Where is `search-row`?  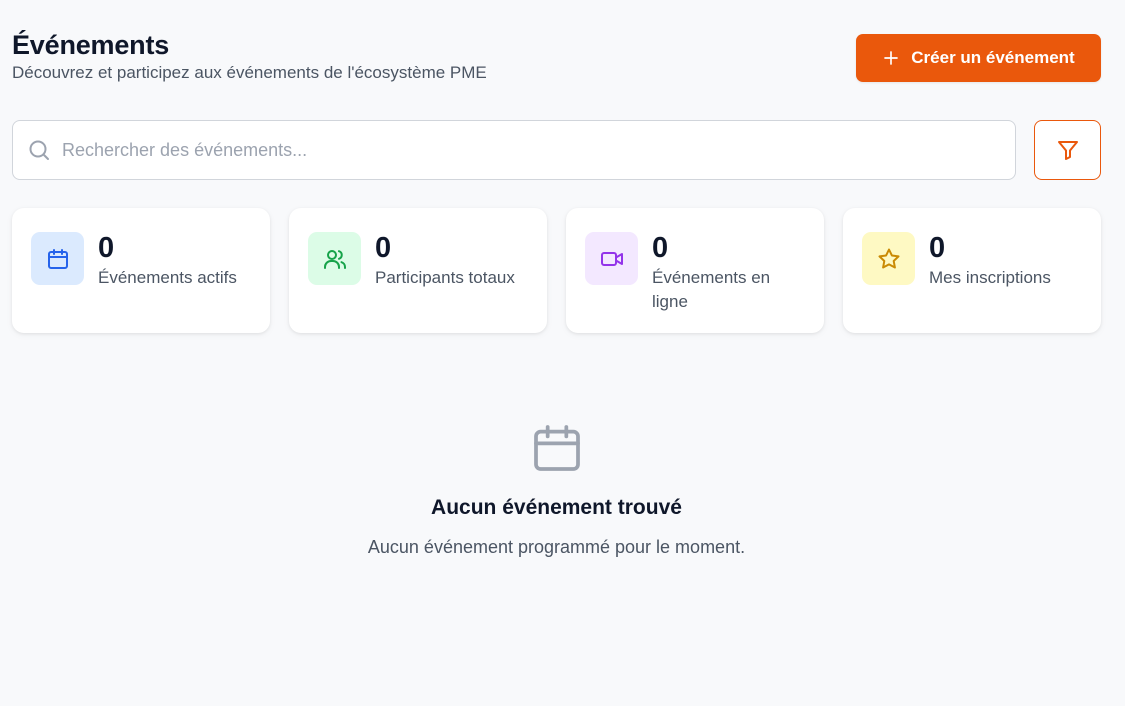
search-row is located at coordinates (556, 150).